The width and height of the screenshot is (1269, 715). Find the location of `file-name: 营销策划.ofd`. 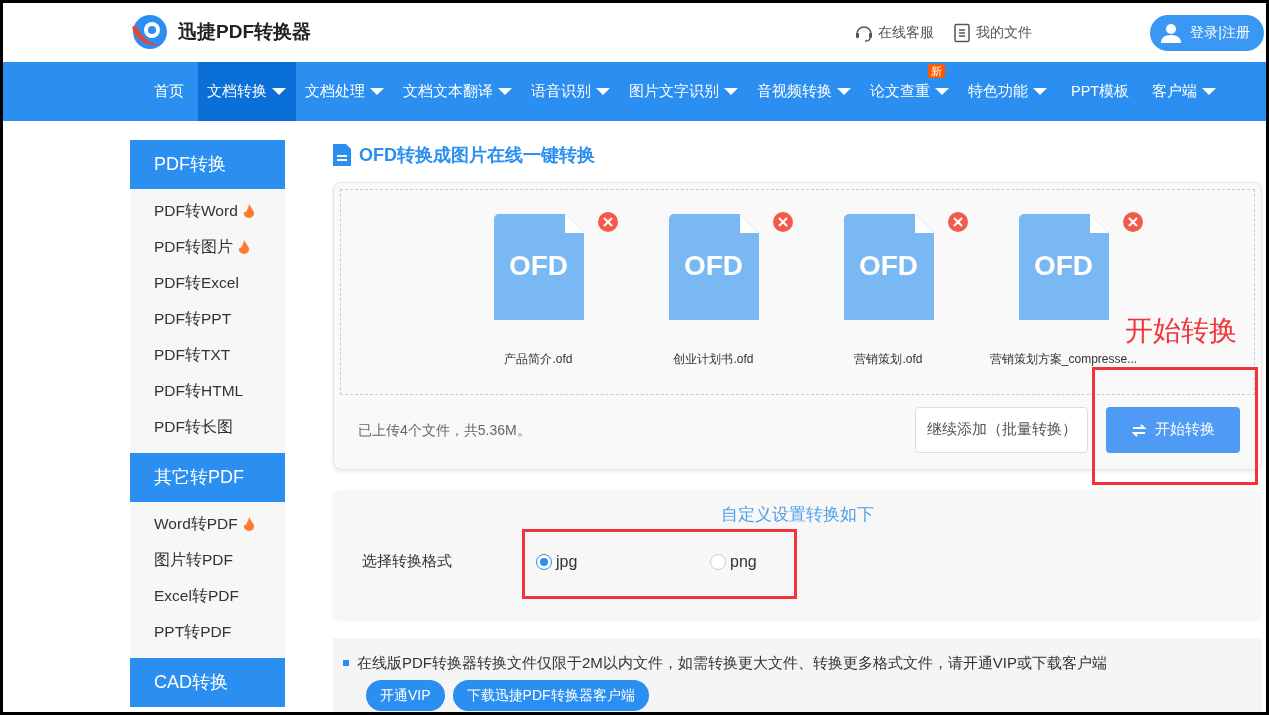

file-name: 营销策划.ofd is located at coordinates (888, 359).